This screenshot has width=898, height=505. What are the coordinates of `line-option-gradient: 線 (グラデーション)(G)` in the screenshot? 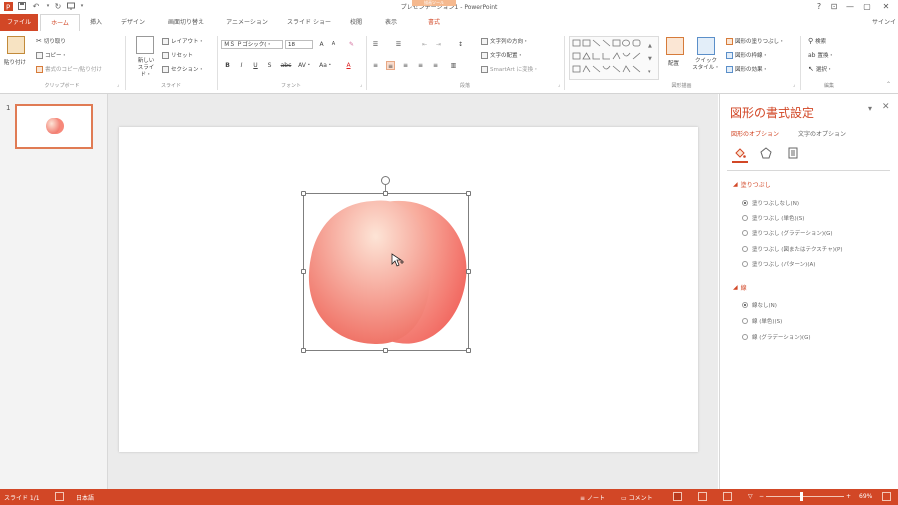 It's located at (776, 337).